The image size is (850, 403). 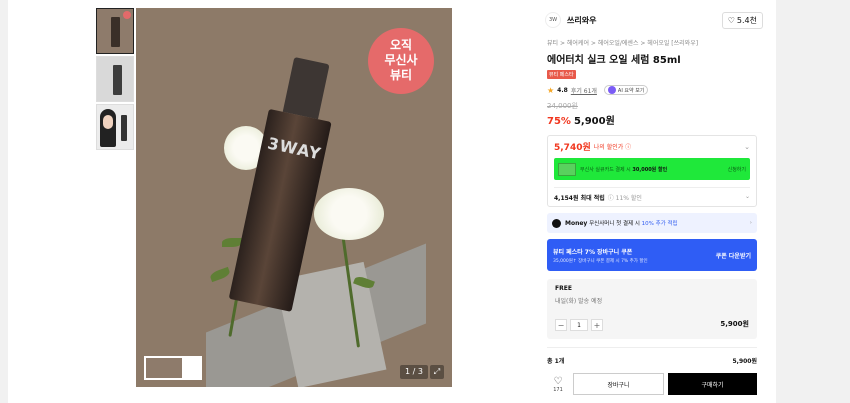 What do you see at coordinates (173, 368) in the screenshot?
I see `mini-preview` at bounding box center [173, 368].